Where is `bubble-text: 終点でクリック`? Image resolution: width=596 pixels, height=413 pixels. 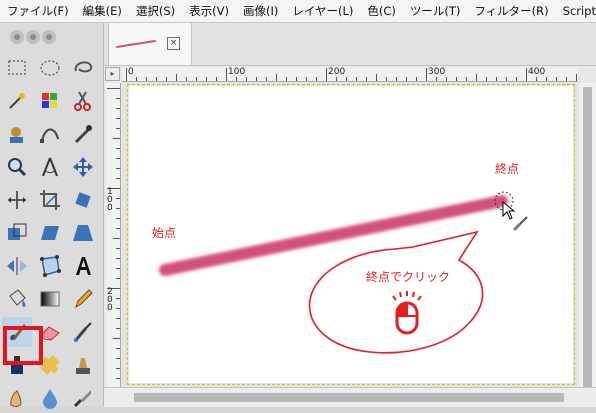
bubble-text: 終点でクリック is located at coordinates (408, 277).